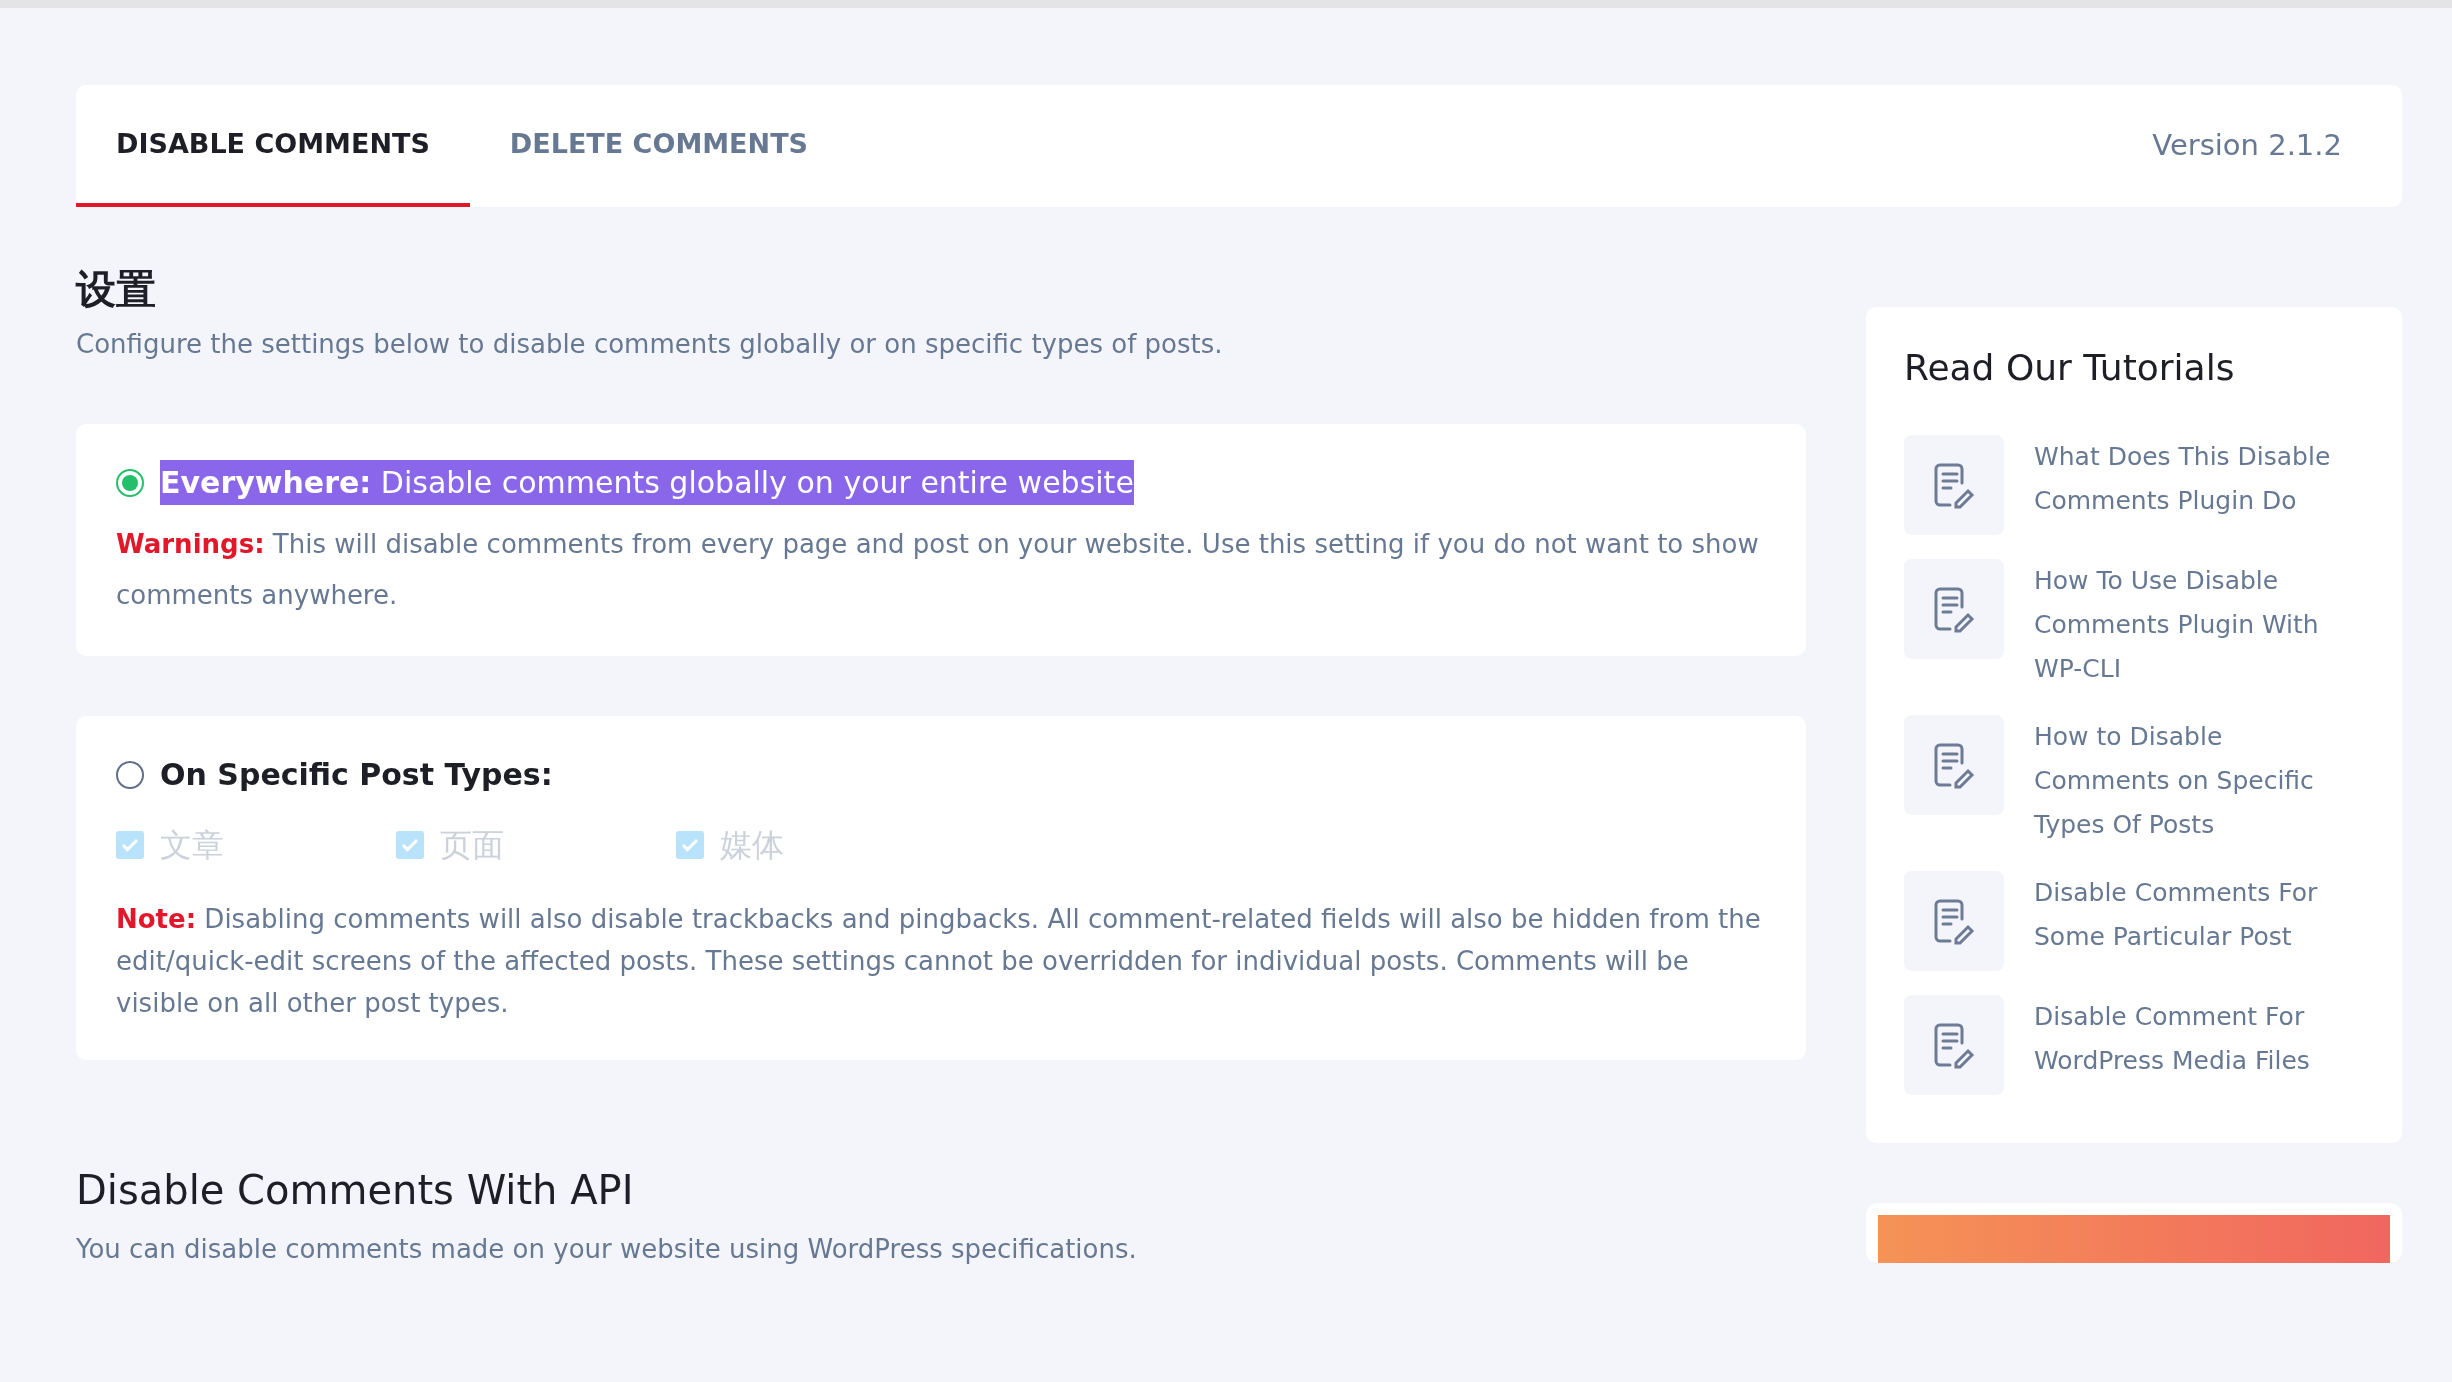 The height and width of the screenshot is (1382, 2452). I want to click on tutorial-link: What Does This Disable Comments Plugin Do, so click(2199, 479).